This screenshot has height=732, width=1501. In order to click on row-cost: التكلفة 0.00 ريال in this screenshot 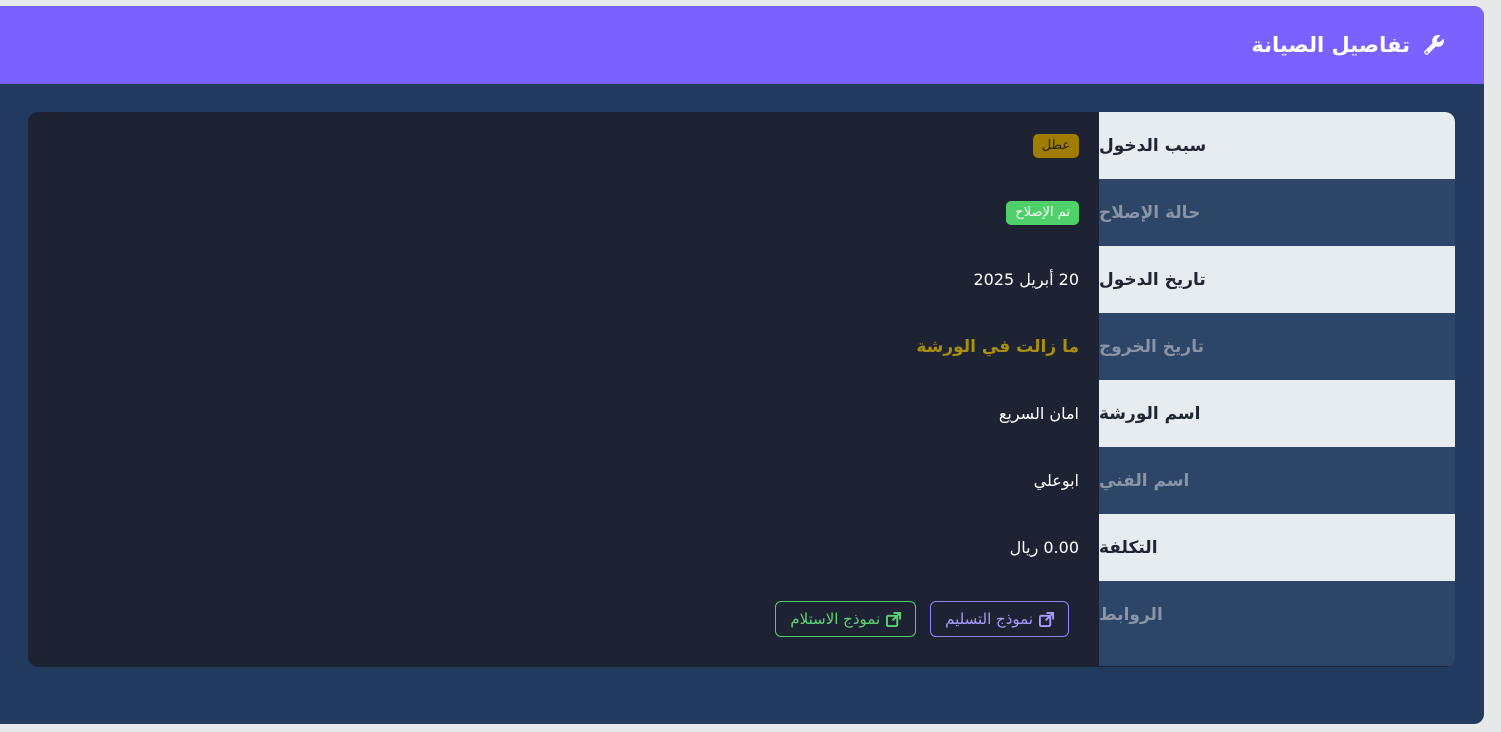, I will do `click(741, 547)`.